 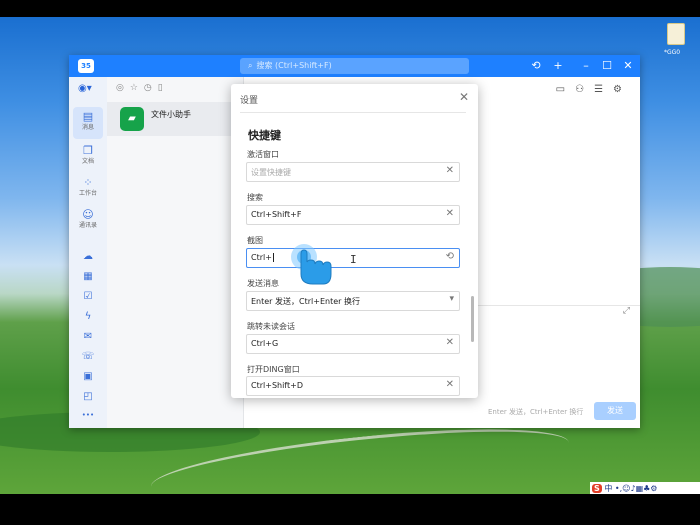 I want to click on sidebar-item-docs: ❐ 文档, so click(x=88, y=157).